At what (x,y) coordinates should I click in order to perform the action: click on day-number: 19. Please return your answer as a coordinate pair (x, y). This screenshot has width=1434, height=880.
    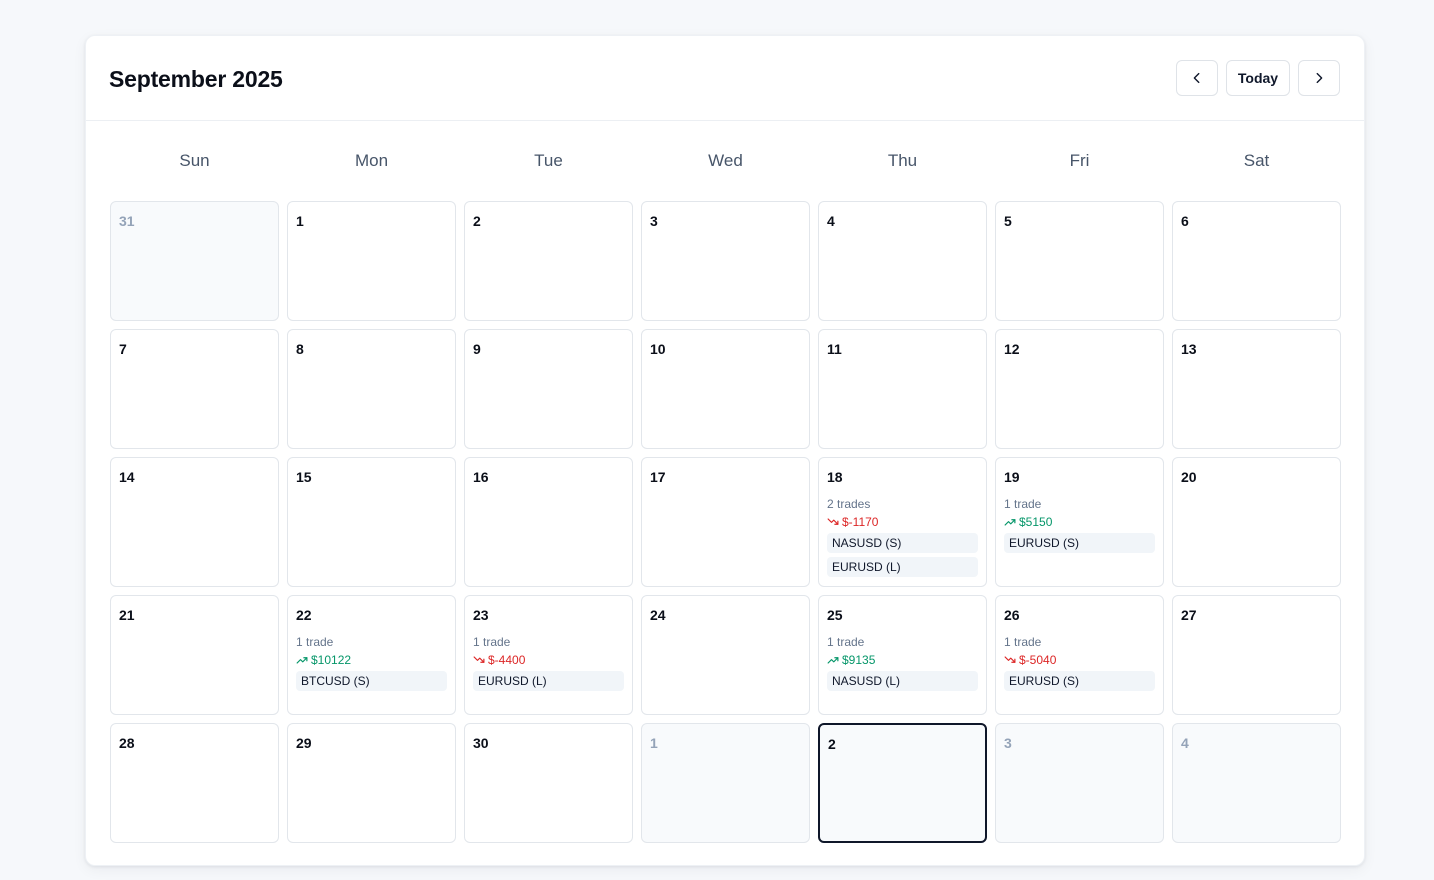
    Looking at the image, I should click on (1012, 477).